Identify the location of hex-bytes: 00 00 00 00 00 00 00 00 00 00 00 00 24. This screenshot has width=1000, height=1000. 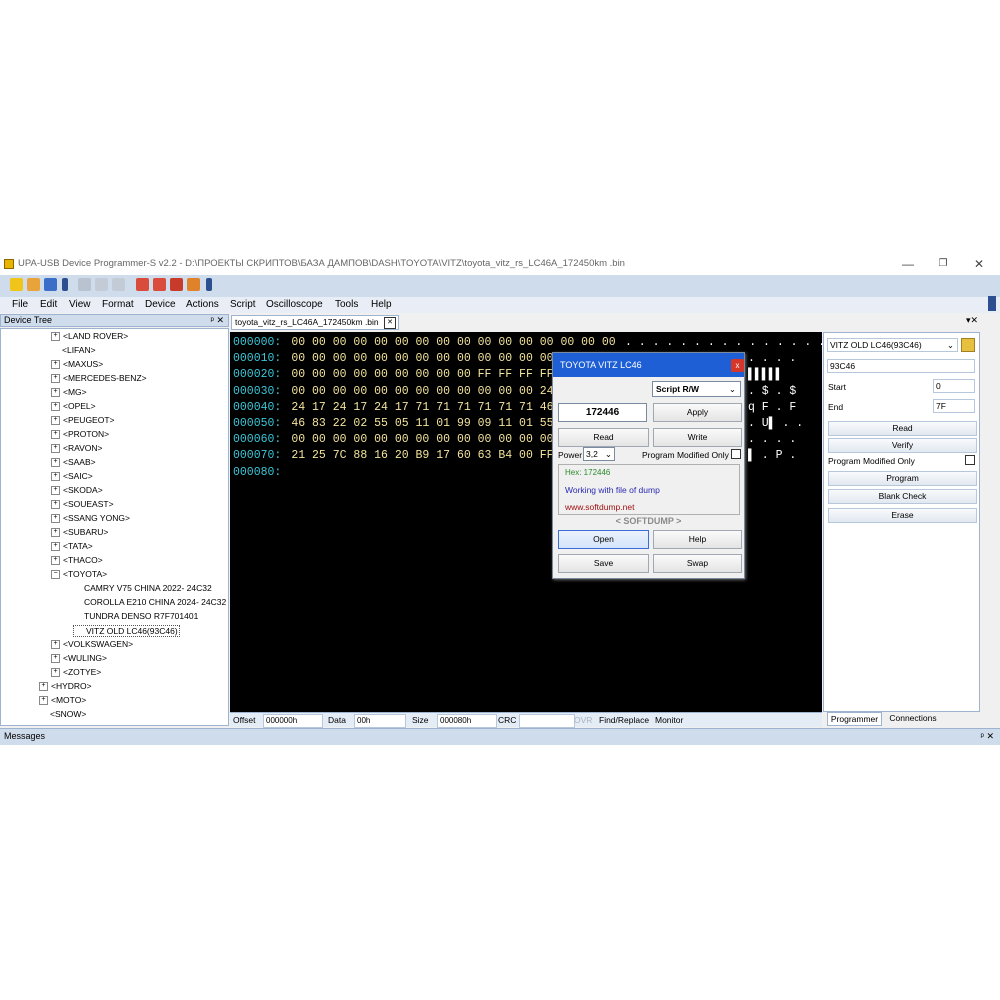
(422, 391).